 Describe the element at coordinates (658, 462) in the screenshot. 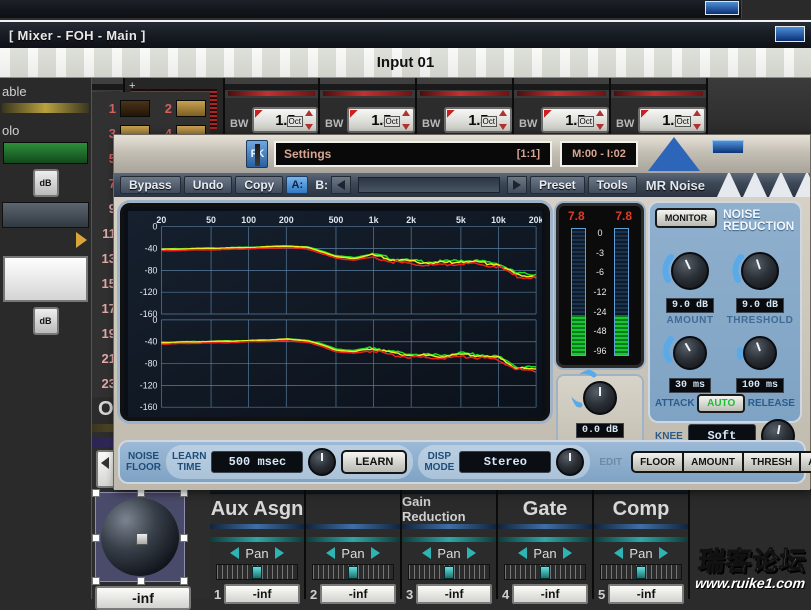

I see `edit-button-floor: FLOOR` at that location.